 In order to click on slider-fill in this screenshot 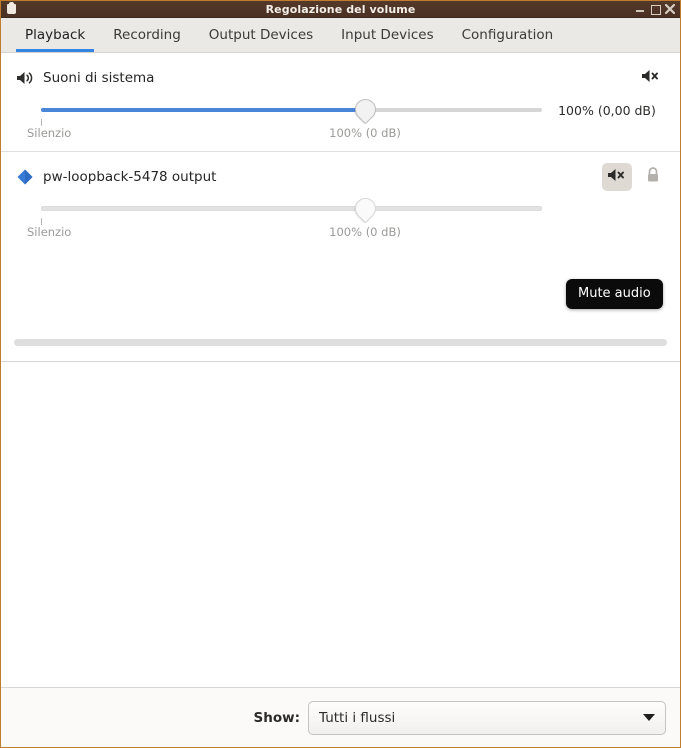, I will do `click(199, 110)`.